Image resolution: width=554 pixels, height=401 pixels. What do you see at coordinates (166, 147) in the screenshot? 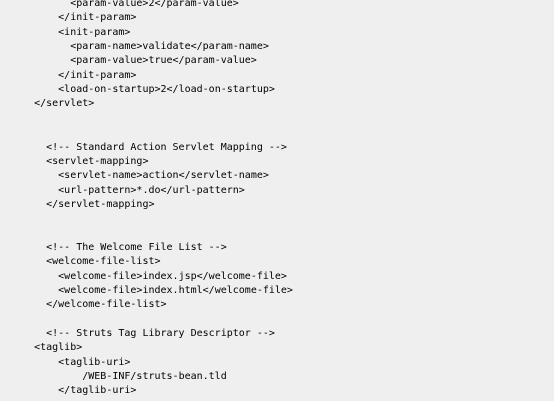
I see `code-line: <!-- Standard Action Servlet Mapping -->` at bounding box center [166, 147].